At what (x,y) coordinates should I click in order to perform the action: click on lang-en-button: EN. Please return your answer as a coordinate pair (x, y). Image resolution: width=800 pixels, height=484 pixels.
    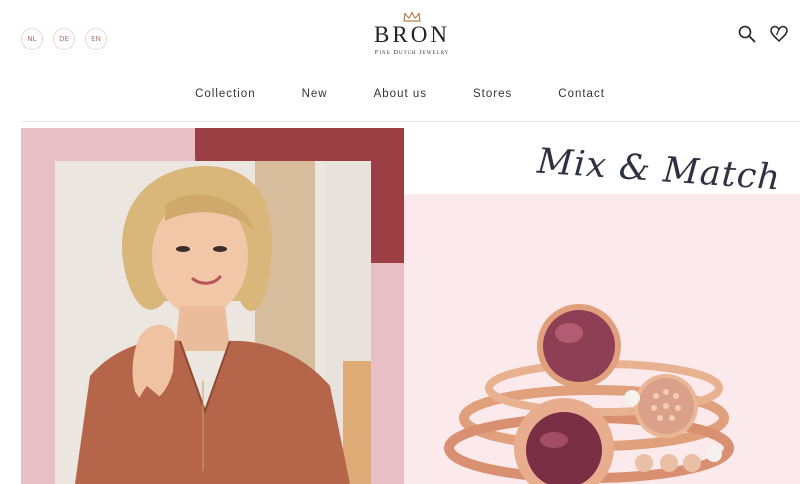
    Looking at the image, I should click on (96, 39).